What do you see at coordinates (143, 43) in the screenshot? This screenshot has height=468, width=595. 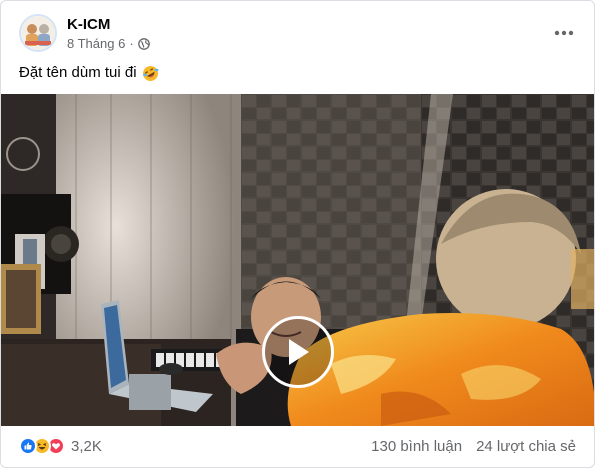 I see `globe-icon` at bounding box center [143, 43].